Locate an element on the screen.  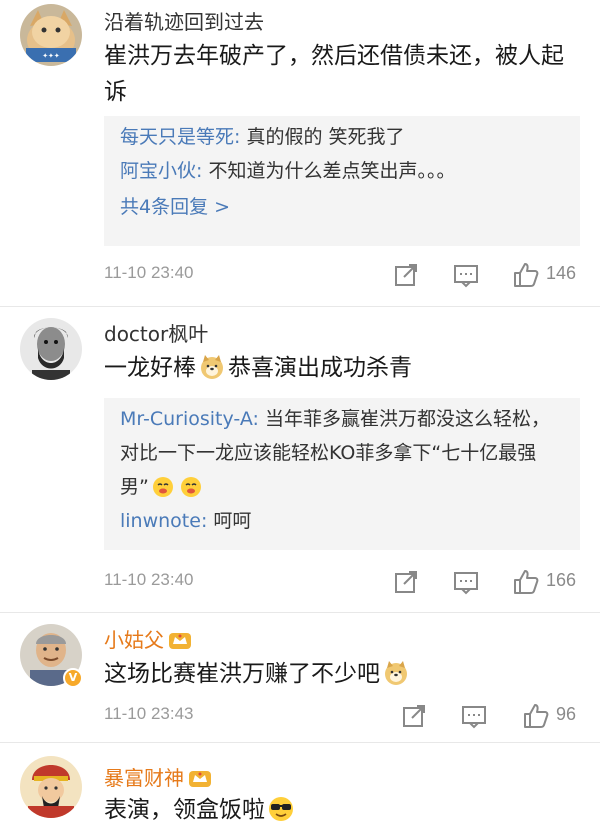
sunglasses-emoji-icon is located at coordinates (281, 808).